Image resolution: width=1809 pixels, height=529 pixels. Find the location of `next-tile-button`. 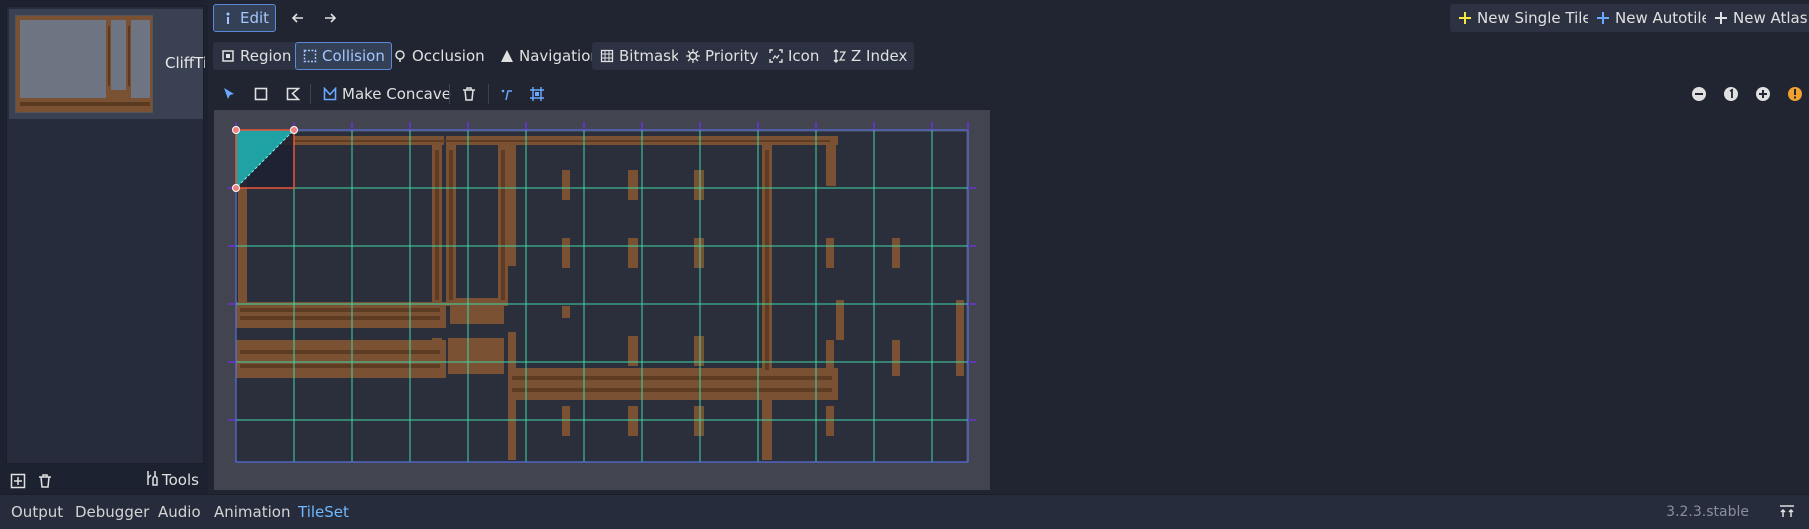

next-tile-button is located at coordinates (330, 18).